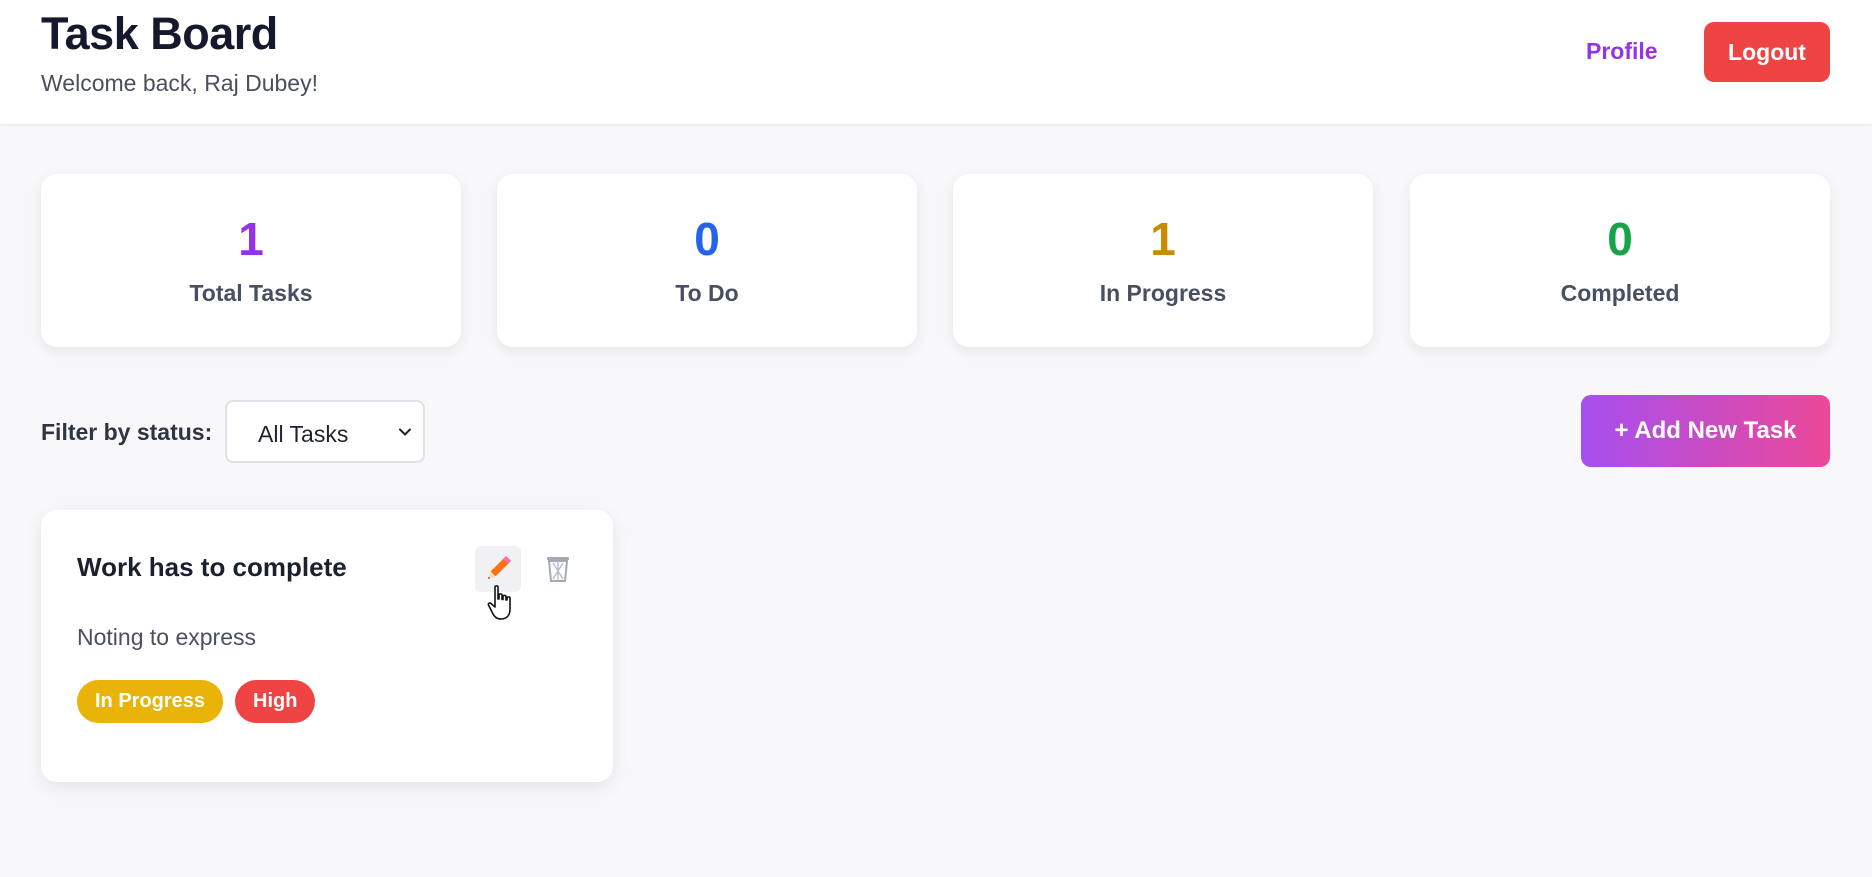 This screenshot has width=1872, height=877. I want to click on stat-card-in-progress: 1 In Progress, so click(1163, 260).